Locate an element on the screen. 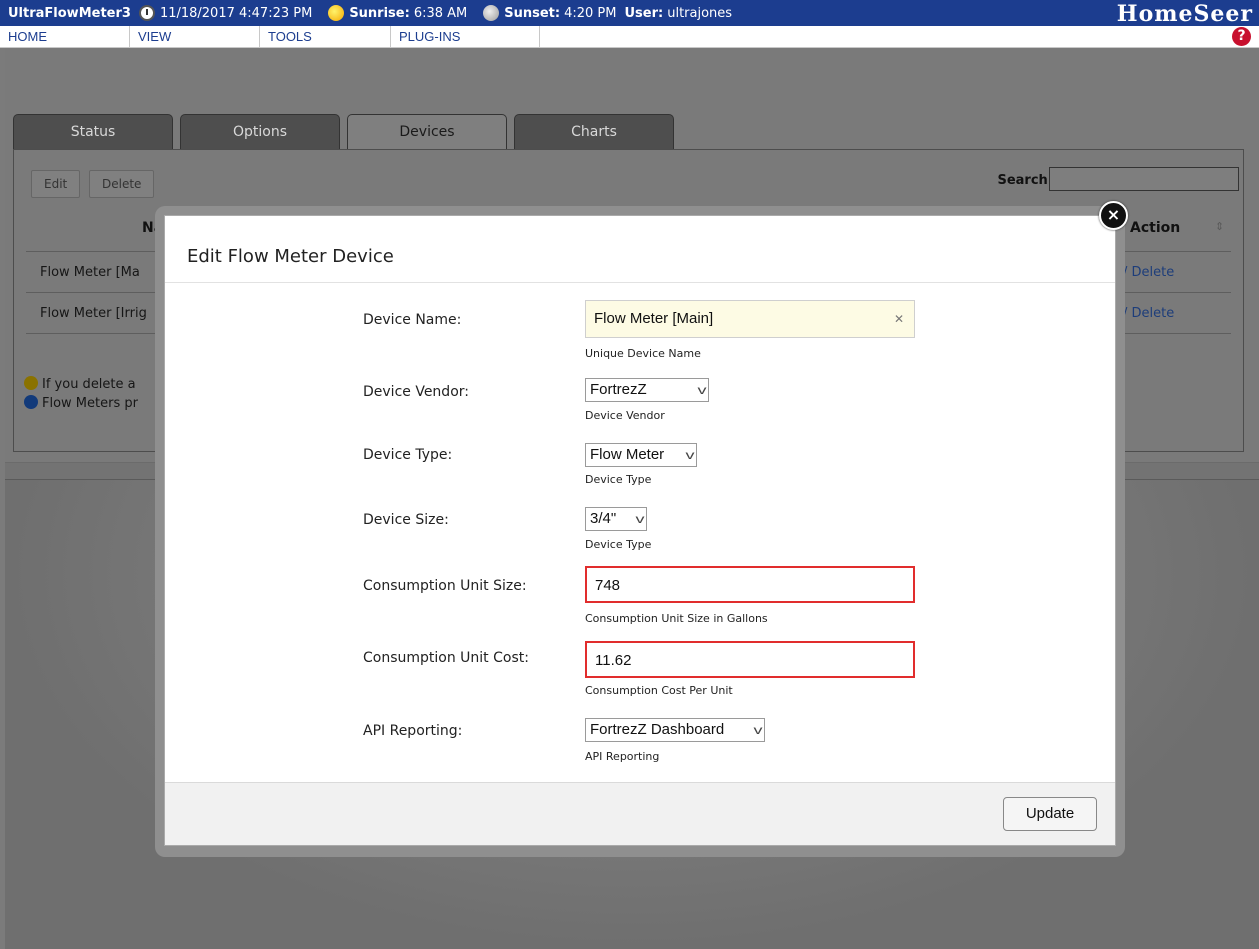  device-name-help: Unique Device Name is located at coordinates (643, 353).